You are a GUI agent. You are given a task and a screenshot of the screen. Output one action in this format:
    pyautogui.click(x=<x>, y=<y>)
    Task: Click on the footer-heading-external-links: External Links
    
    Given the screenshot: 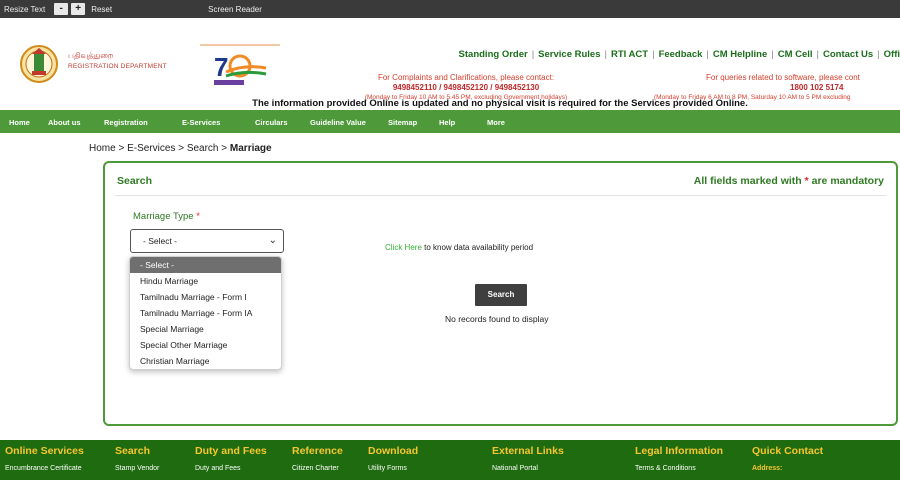 What is the action you would take?
    pyautogui.click(x=528, y=451)
    